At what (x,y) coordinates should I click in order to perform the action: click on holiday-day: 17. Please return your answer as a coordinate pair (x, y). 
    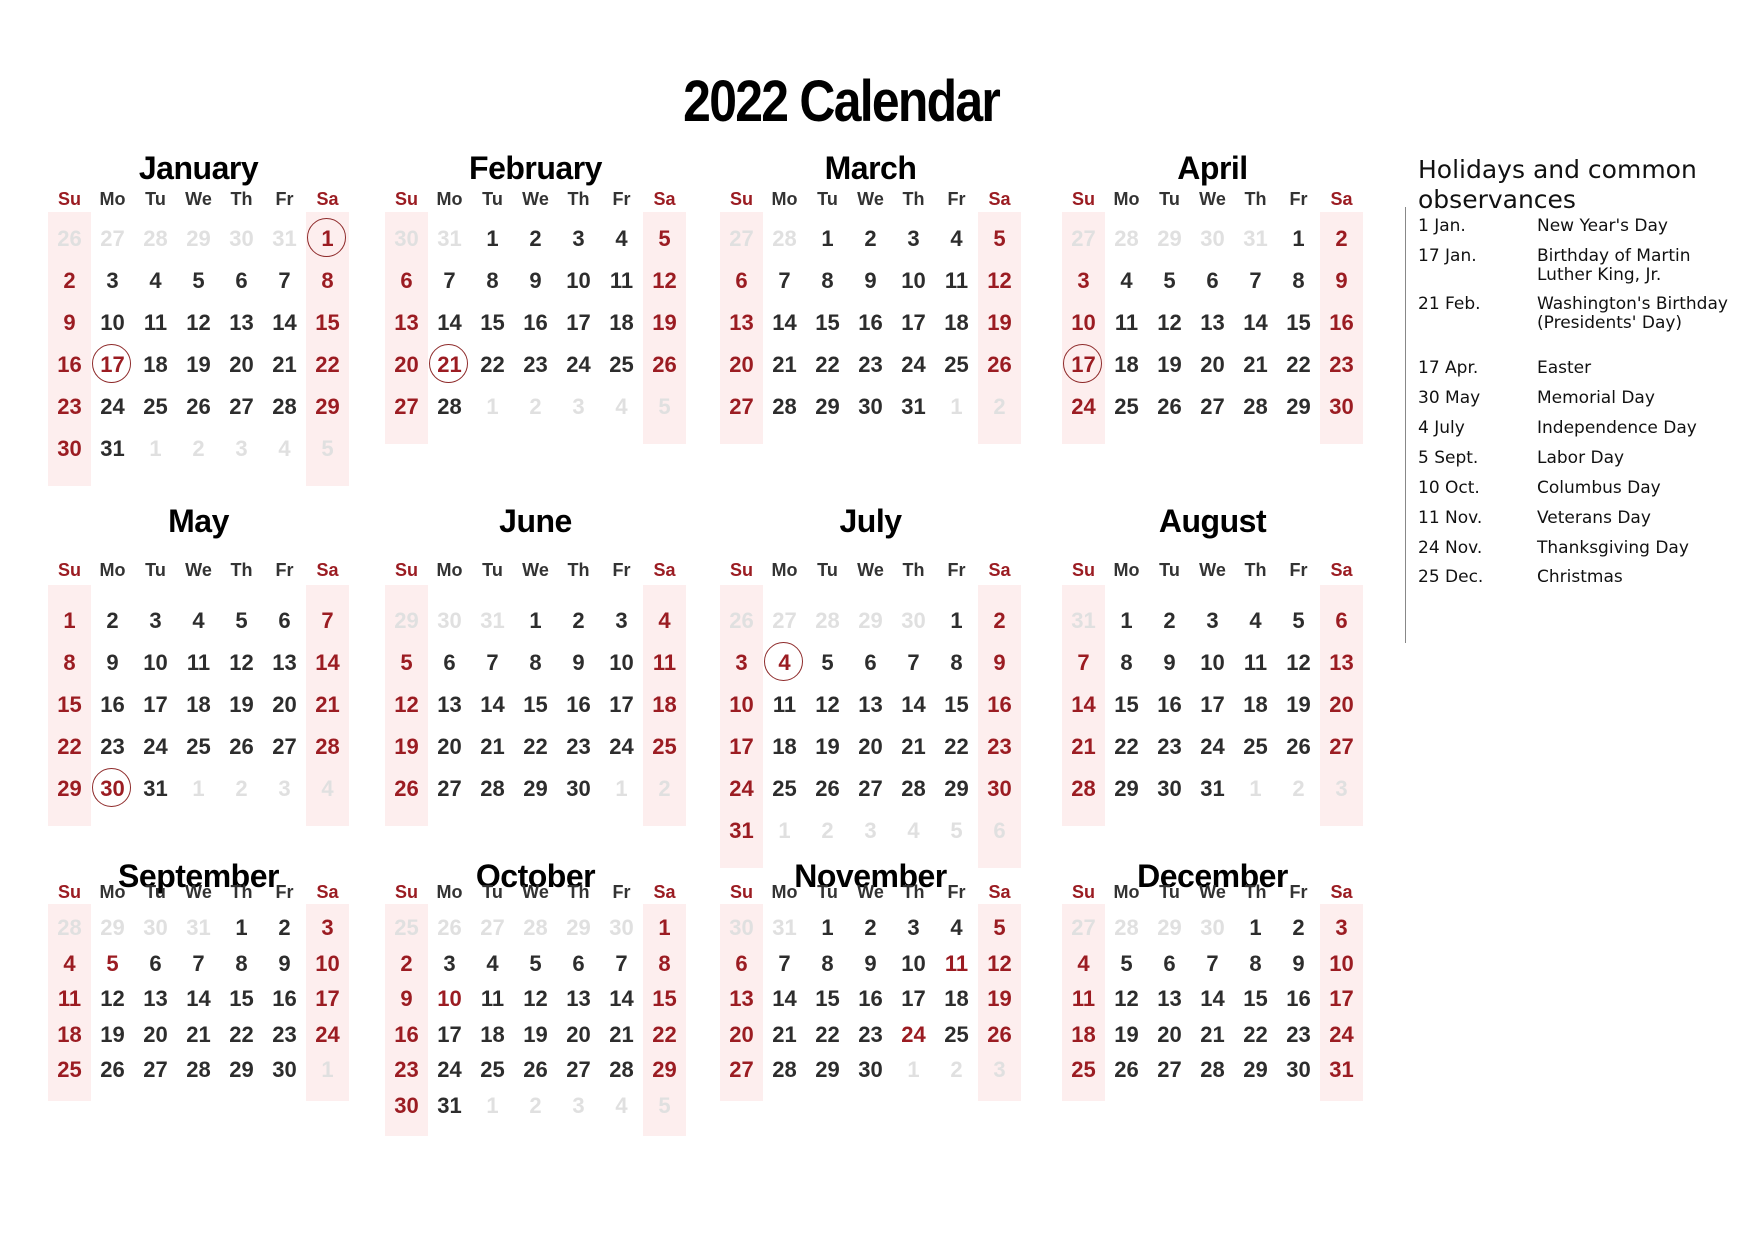
    Looking at the image, I should click on (112, 363).